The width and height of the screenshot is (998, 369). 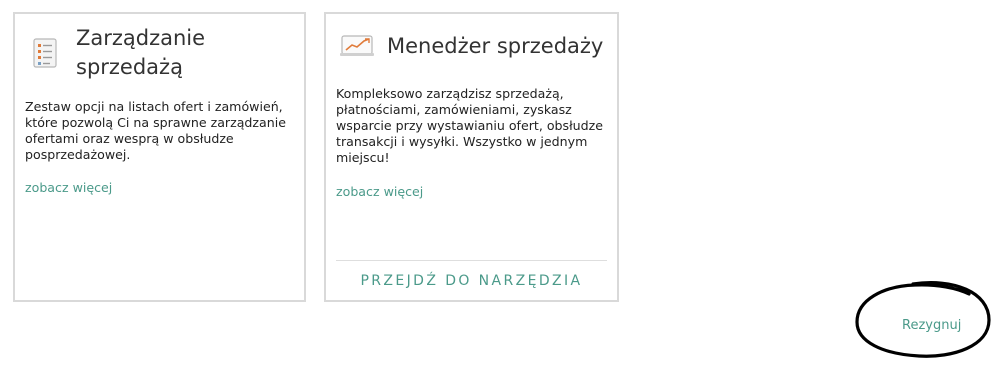 I want to click on sales-chart-icon, so click(x=357, y=45).